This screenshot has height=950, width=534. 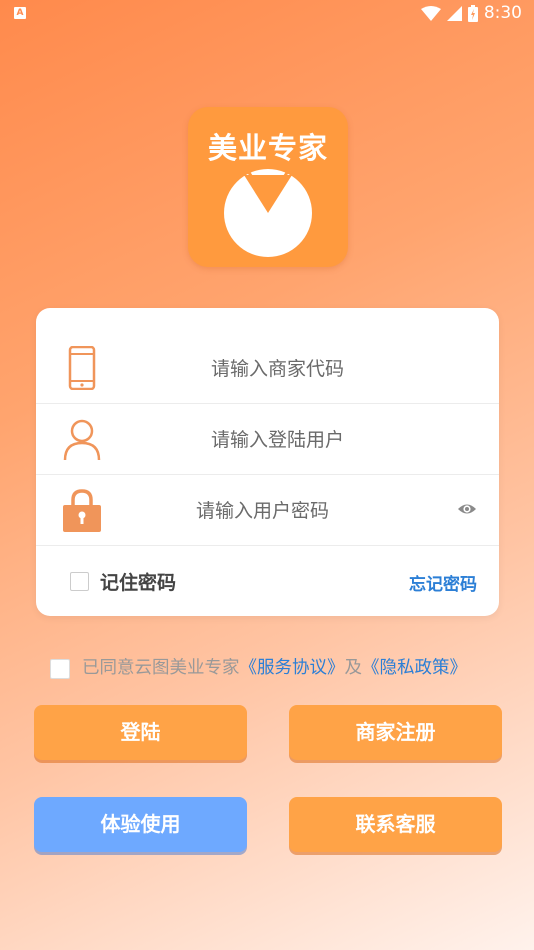 What do you see at coordinates (79, 581) in the screenshot?
I see `remember-password-checkbox` at bounding box center [79, 581].